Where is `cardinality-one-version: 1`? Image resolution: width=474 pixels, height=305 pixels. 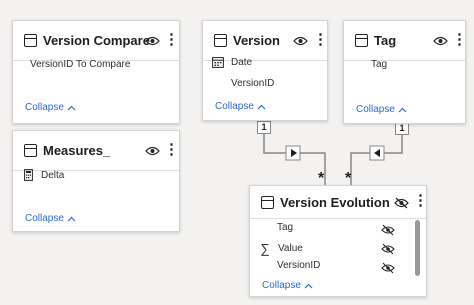
cardinality-one-version: 1 is located at coordinates (264, 127).